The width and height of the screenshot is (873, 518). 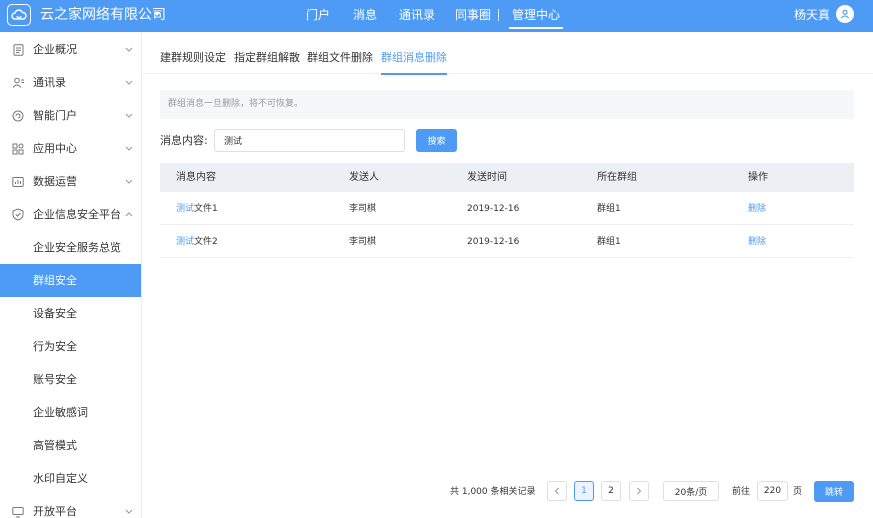 I want to click on sidebar-subitem-group-security: 群组安全, so click(x=70, y=280).